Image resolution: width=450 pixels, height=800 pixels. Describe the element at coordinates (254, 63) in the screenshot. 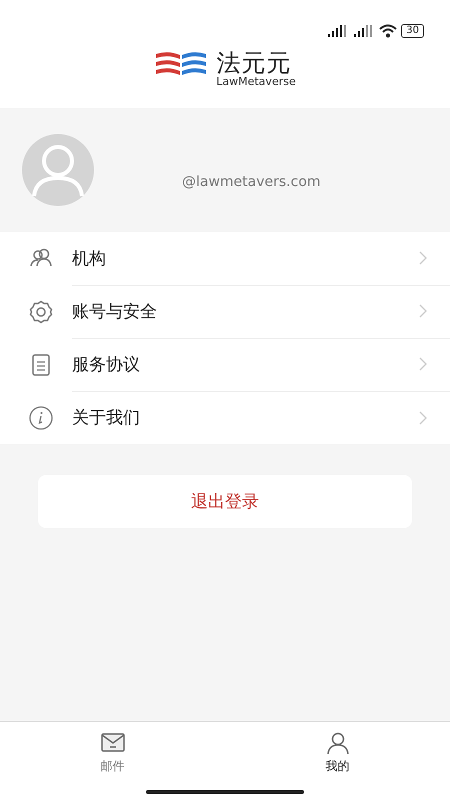

I see `logo-title: 法元元` at that location.